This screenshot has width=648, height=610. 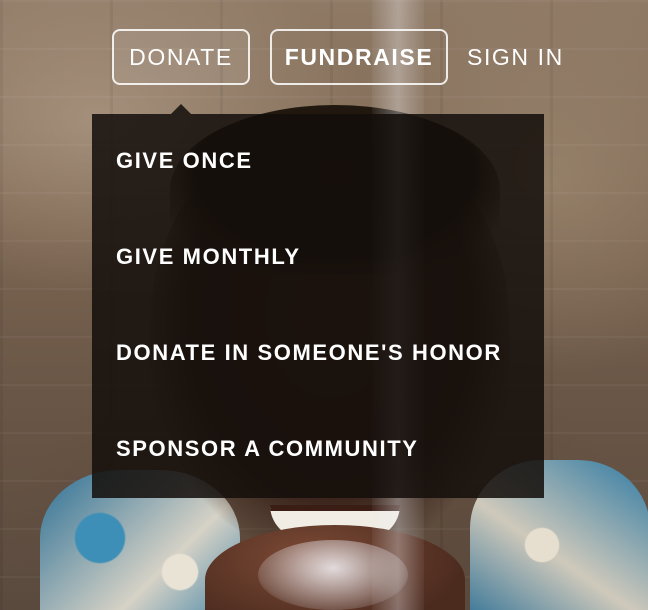 What do you see at coordinates (208, 257) in the screenshot?
I see `menu-item-give-monthly: GIVE MONTHLY` at bounding box center [208, 257].